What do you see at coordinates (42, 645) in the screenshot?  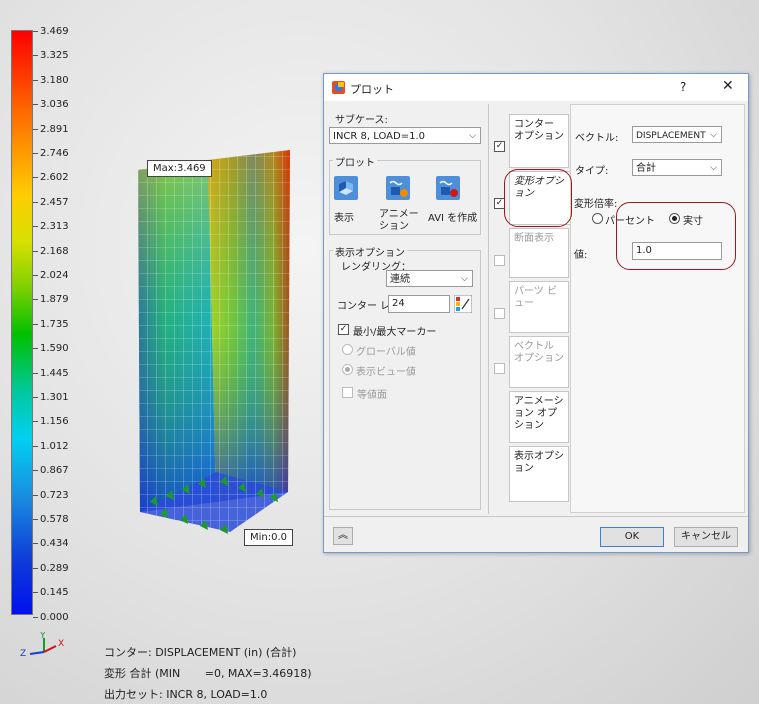 I see `axis-triad: Z Y X` at bounding box center [42, 645].